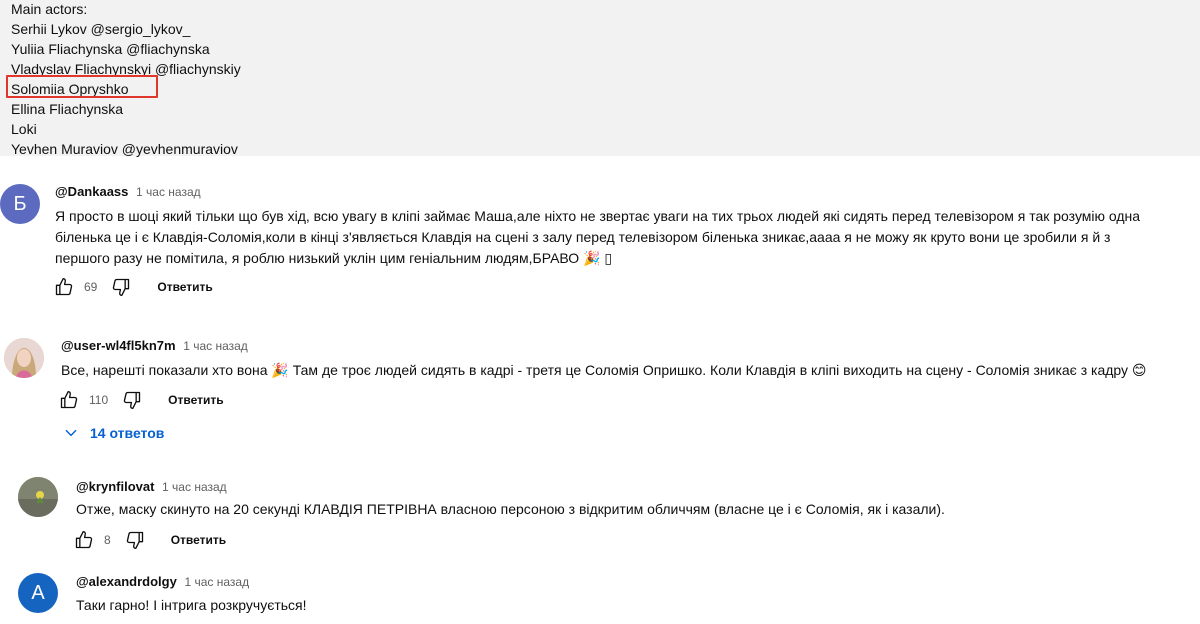  I want to click on comment-header: @krynfilovat 1 час назад, so click(151, 487).